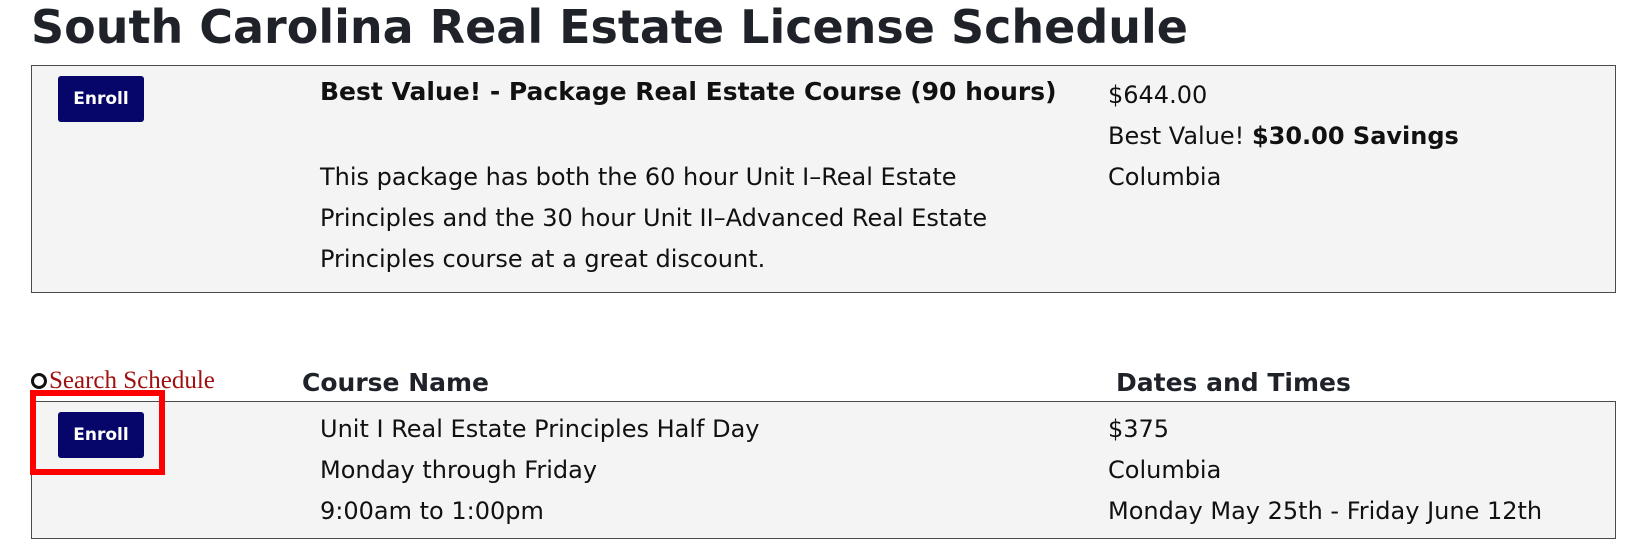  What do you see at coordinates (395, 382) in the screenshot?
I see `course-name-column-header: Course Name` at bounding box center [395, 382].